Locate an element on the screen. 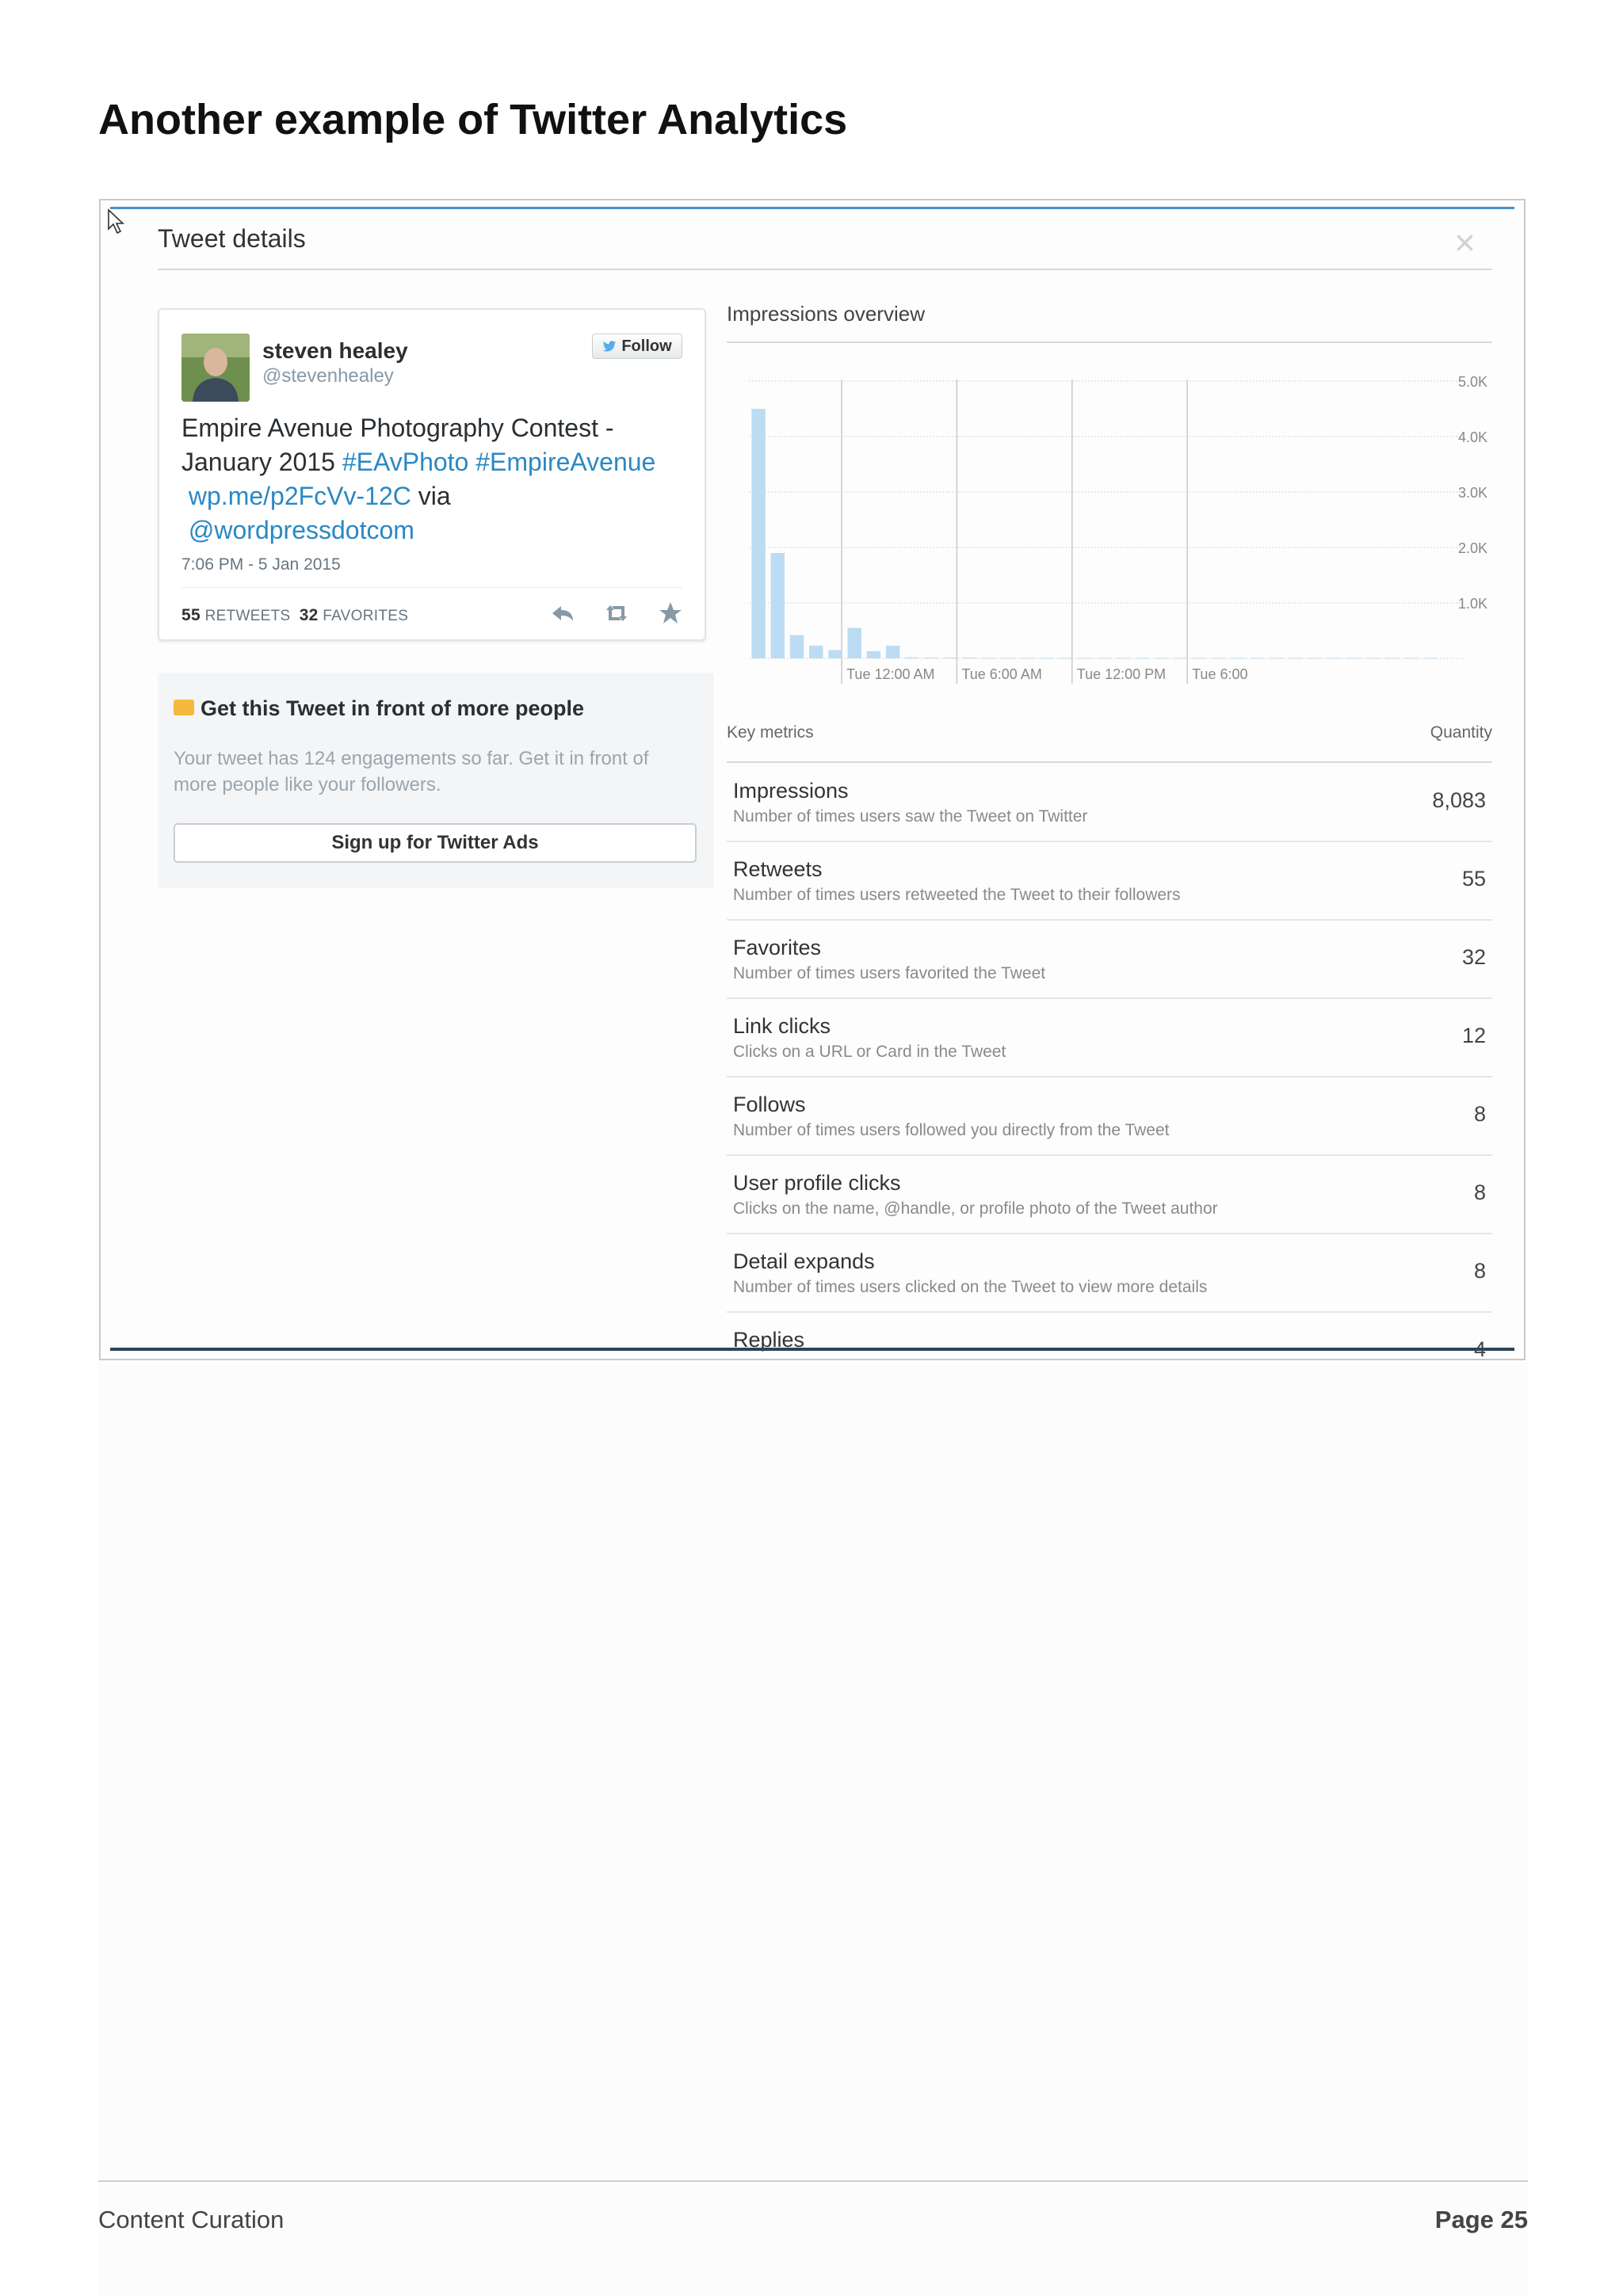 Image resolution: width=1623 pixels, height=2296 pixels. hashtag-link: #EmpireAvenue is located at coordinates (565, 462).